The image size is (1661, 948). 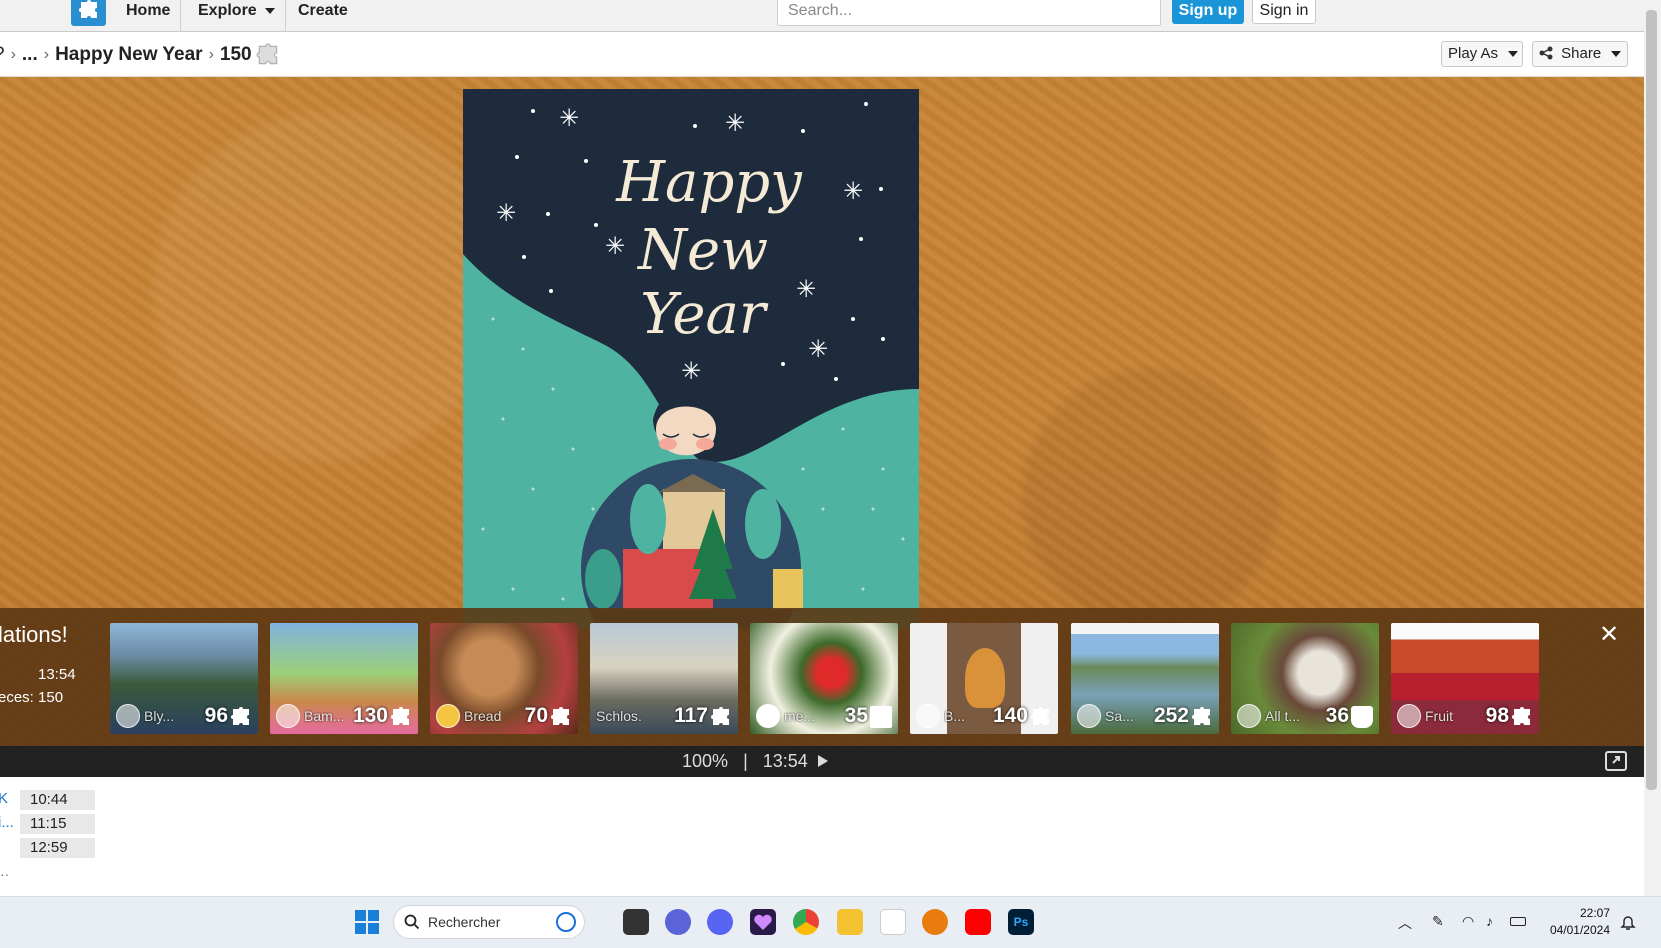 I want to click on play-as-dropdown: Play As, so click(x=1482, y=54).